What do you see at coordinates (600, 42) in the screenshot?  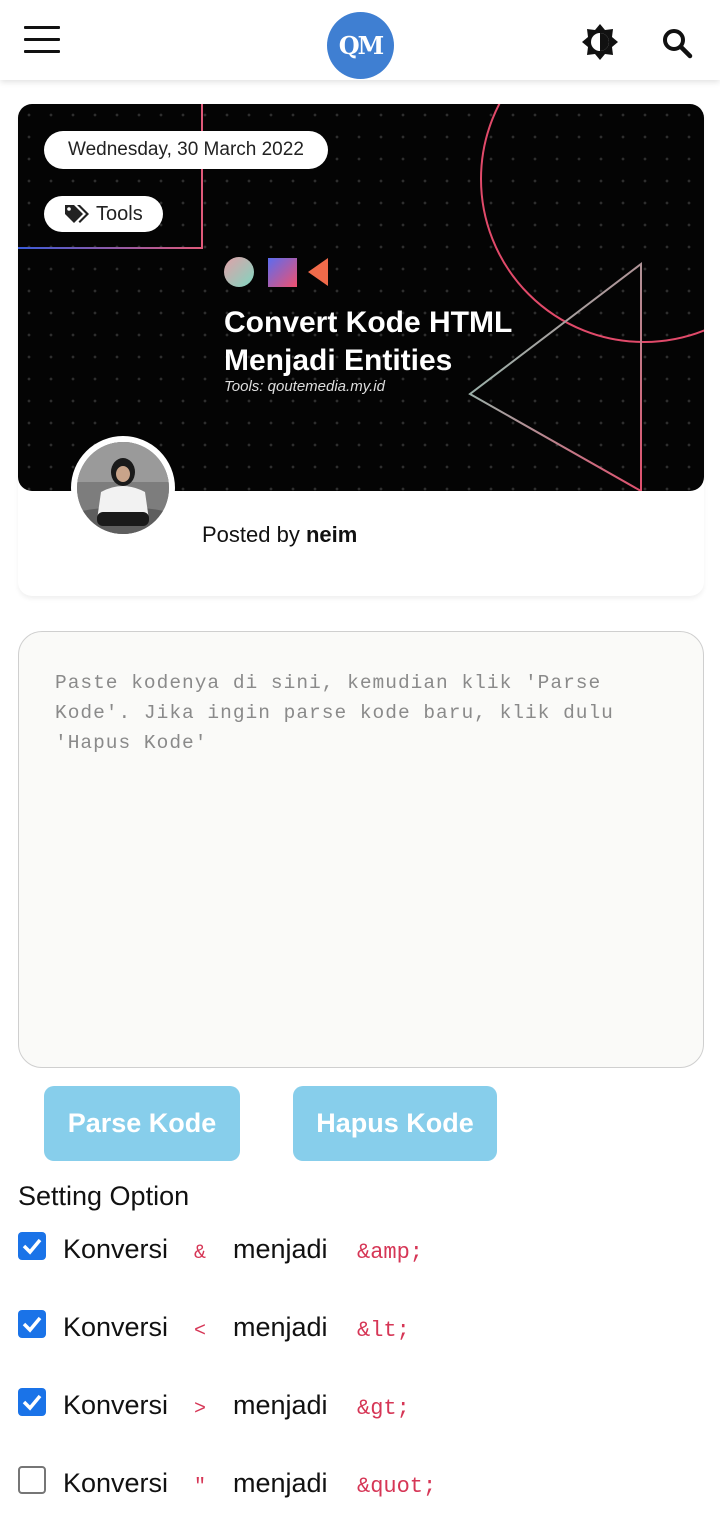 I see `brightness-icon` at bounding box center [600, 42].